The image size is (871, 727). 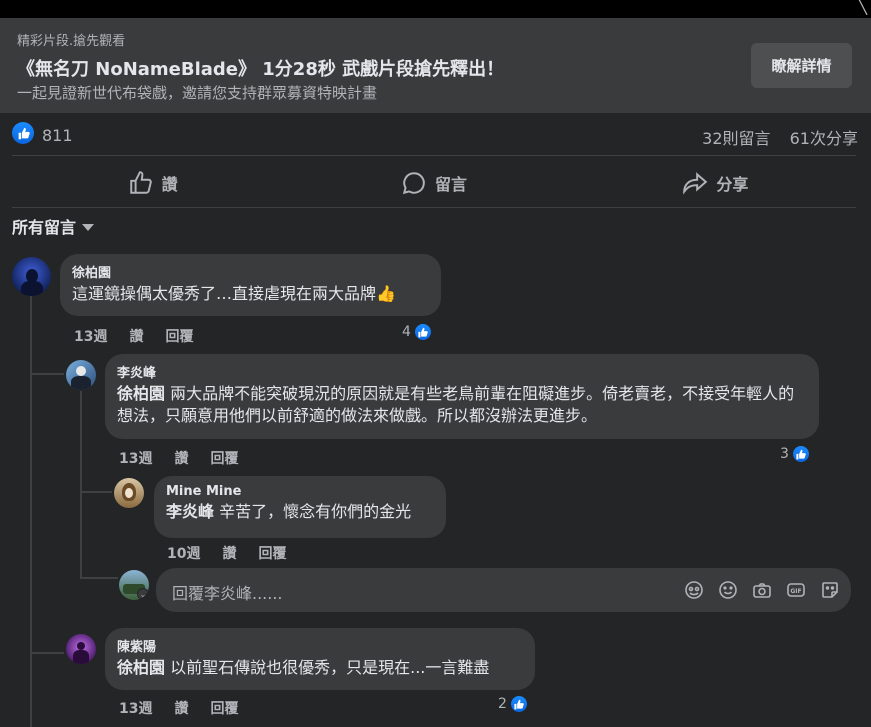 I want to click on post-stats: 811 32則留言 61次分享, so click(x=435, y=136).